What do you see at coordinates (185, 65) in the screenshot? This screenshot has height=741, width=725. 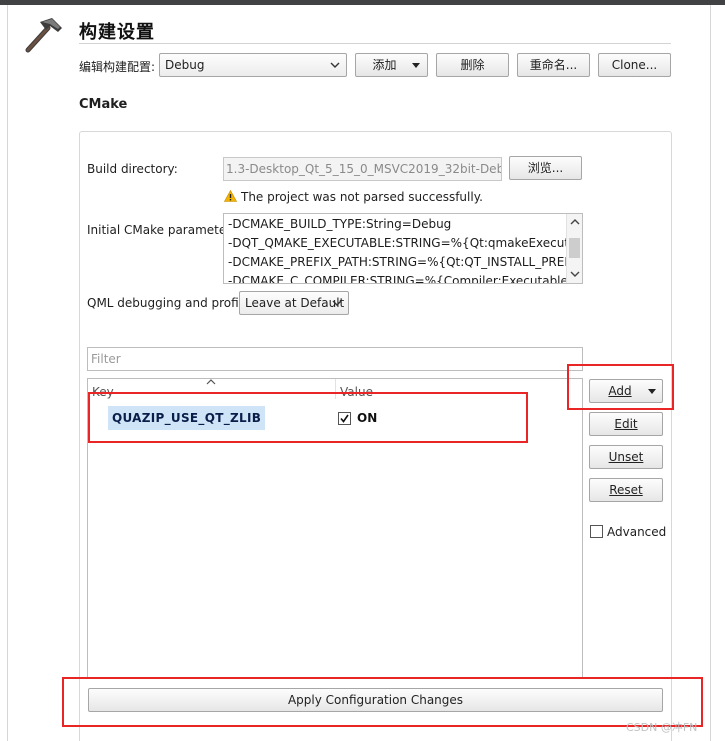 I see `build-config-value: Debug` at bounding box center [185, 65].